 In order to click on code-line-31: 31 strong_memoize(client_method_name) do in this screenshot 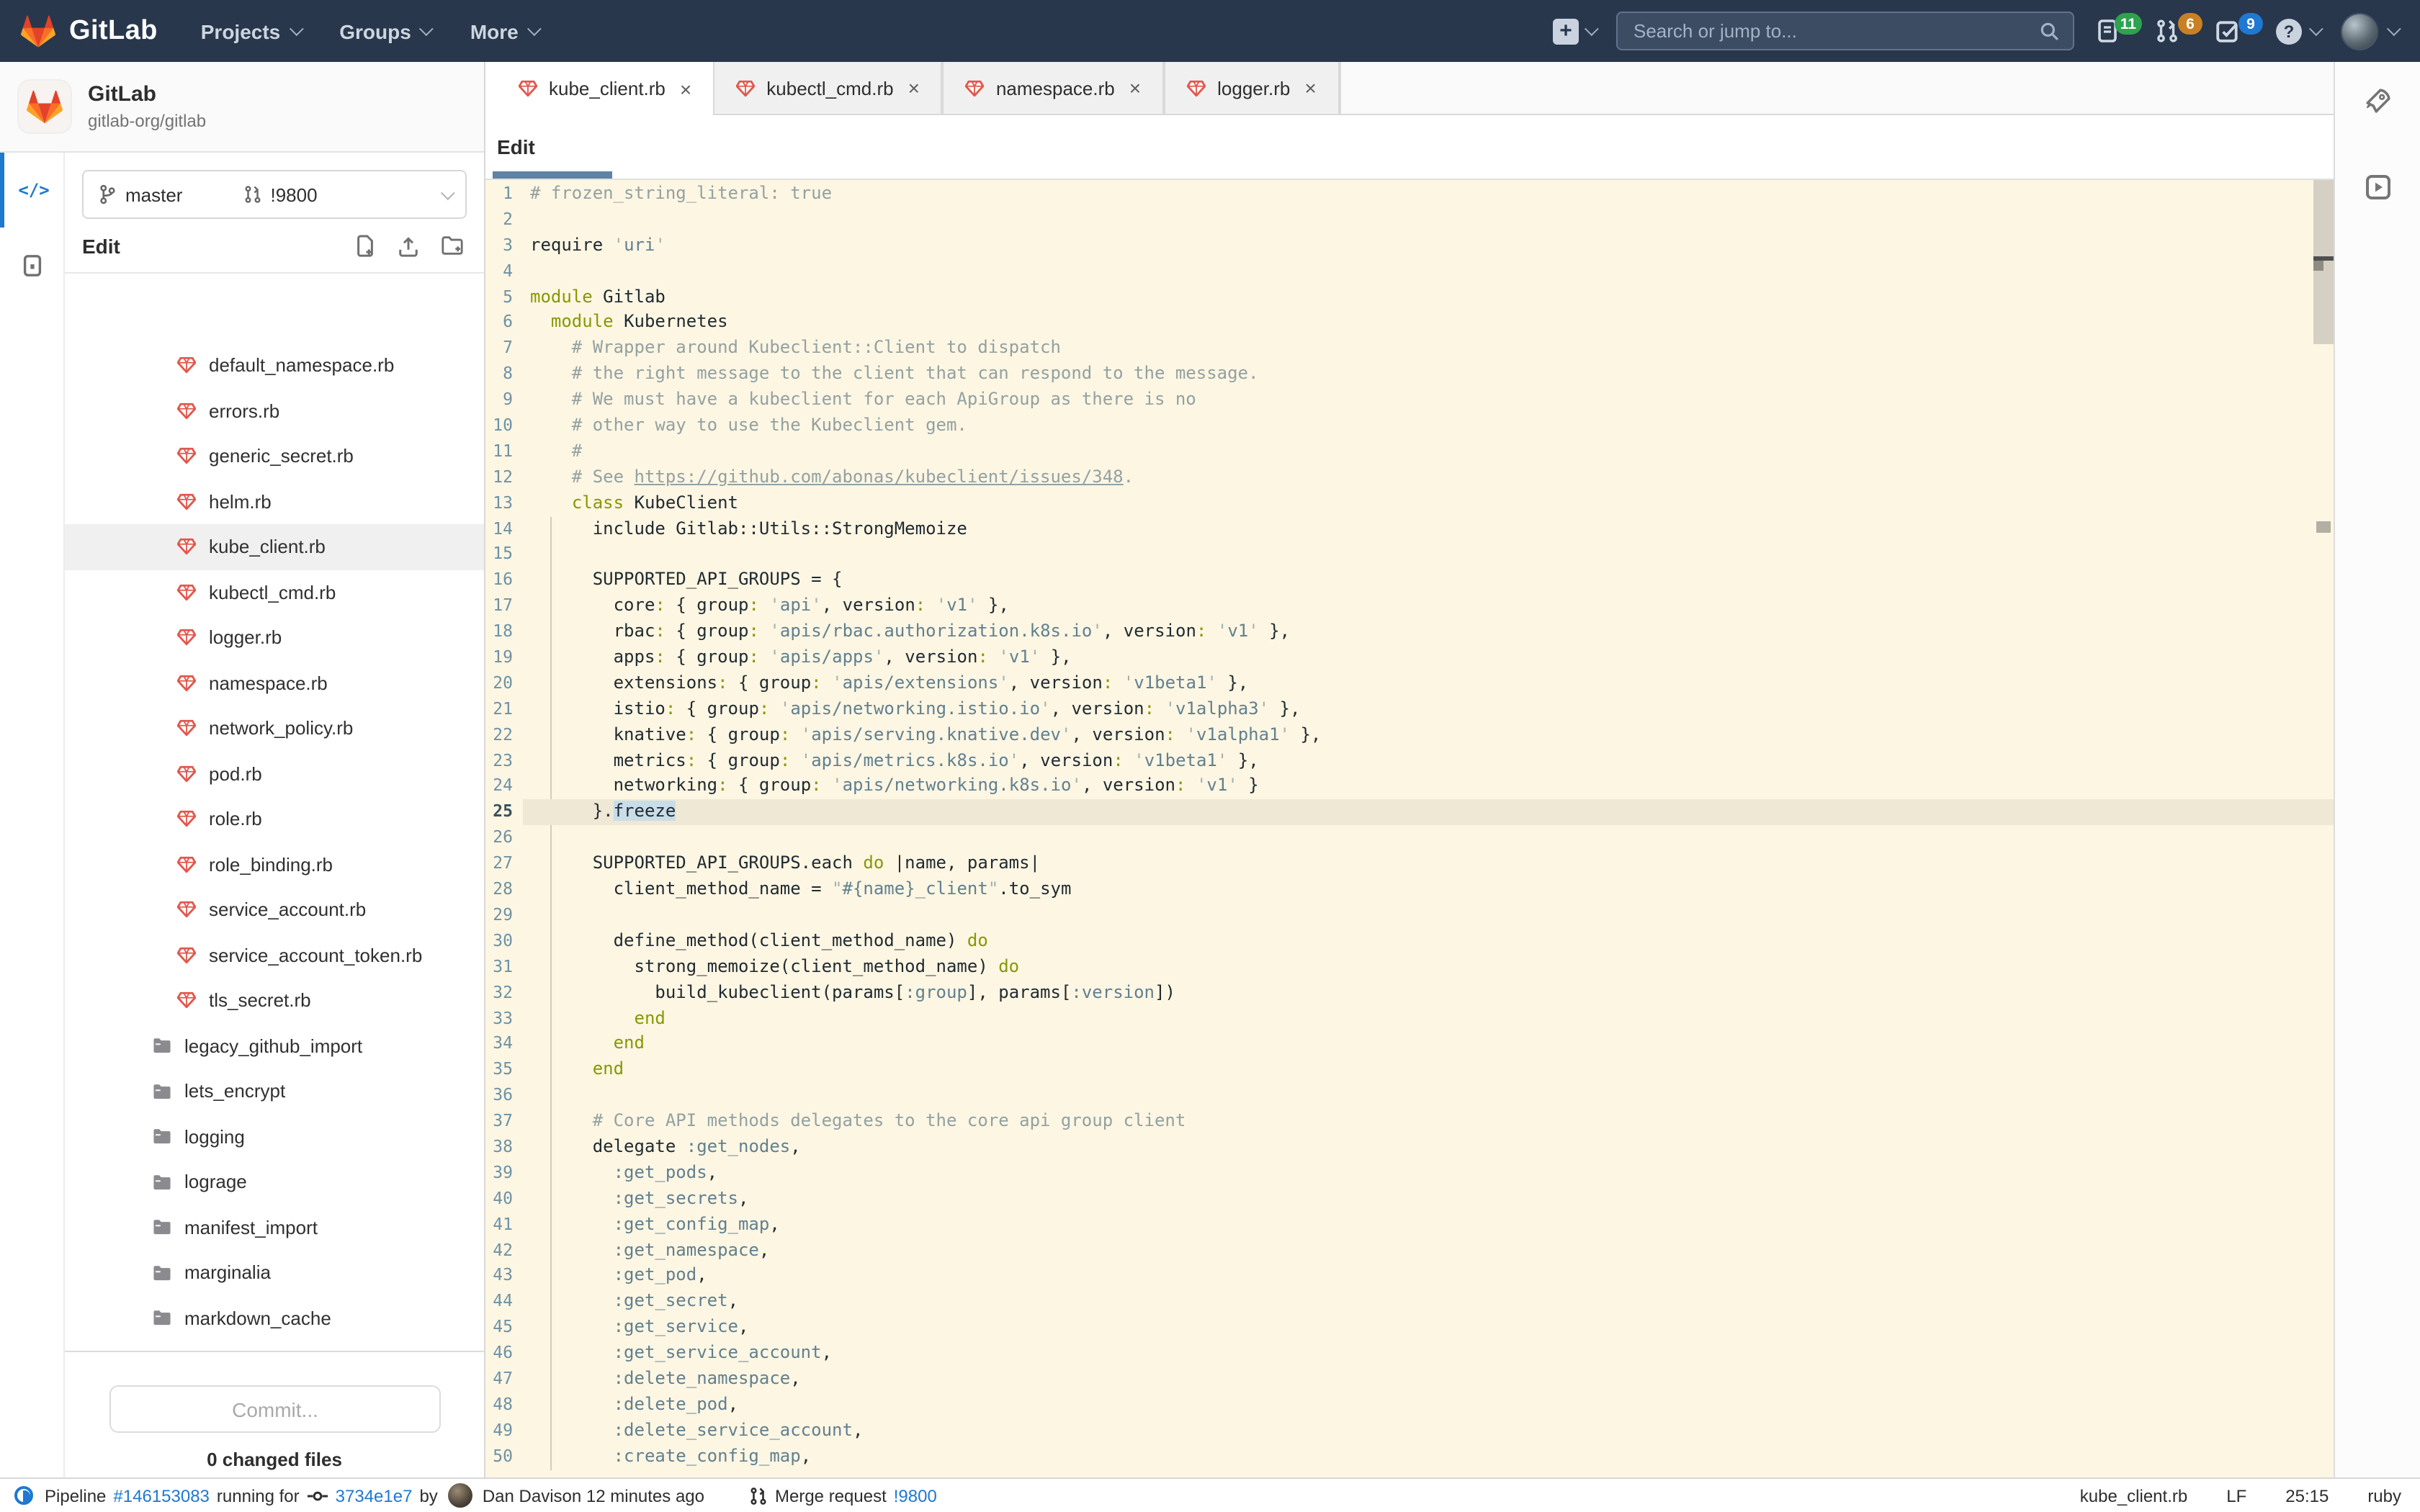, I will do `click(1409, 967)`.